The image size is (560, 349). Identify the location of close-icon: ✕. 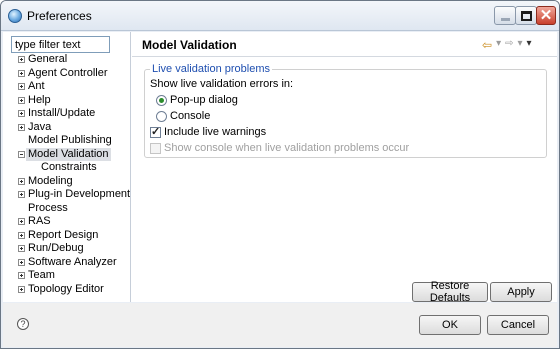
(546, 15).